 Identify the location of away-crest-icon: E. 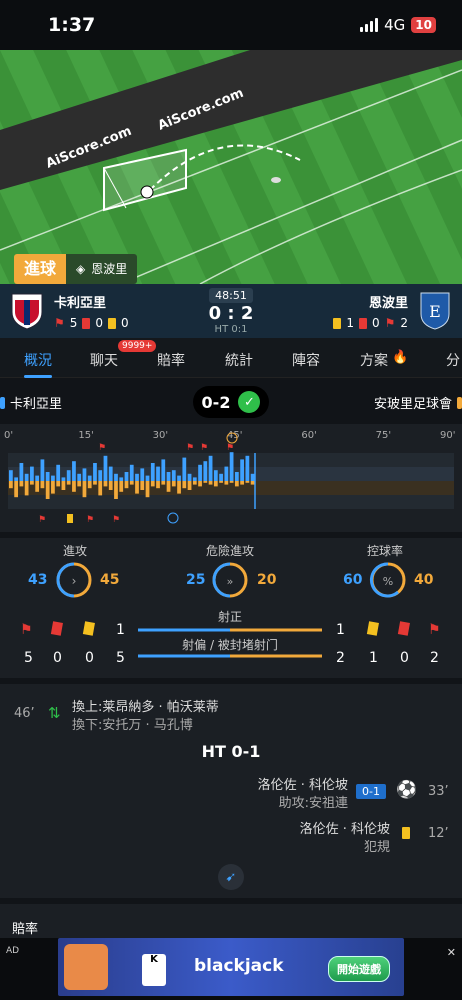
(435, 311).